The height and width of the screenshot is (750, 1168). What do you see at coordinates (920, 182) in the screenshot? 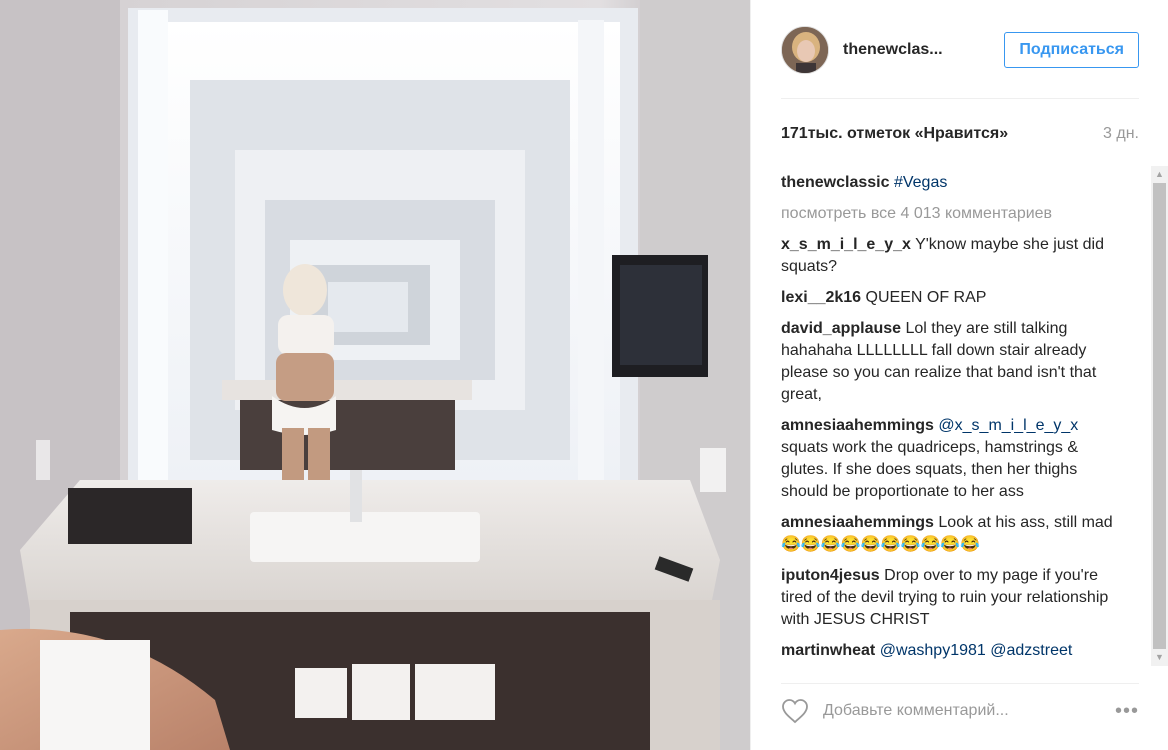
I see `hashtag-link: #Vegas` at bounding box center [920, 182].